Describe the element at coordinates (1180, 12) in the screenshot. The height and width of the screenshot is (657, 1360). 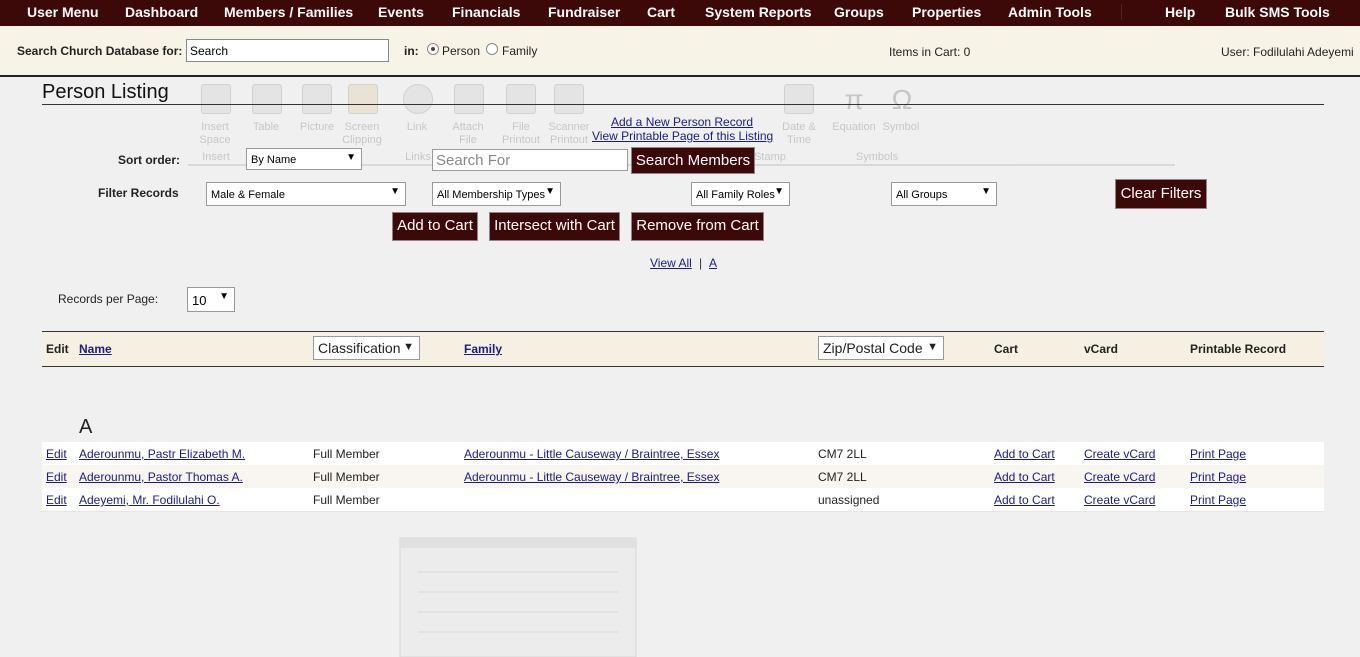
I see `nav-help: Help` at that location.